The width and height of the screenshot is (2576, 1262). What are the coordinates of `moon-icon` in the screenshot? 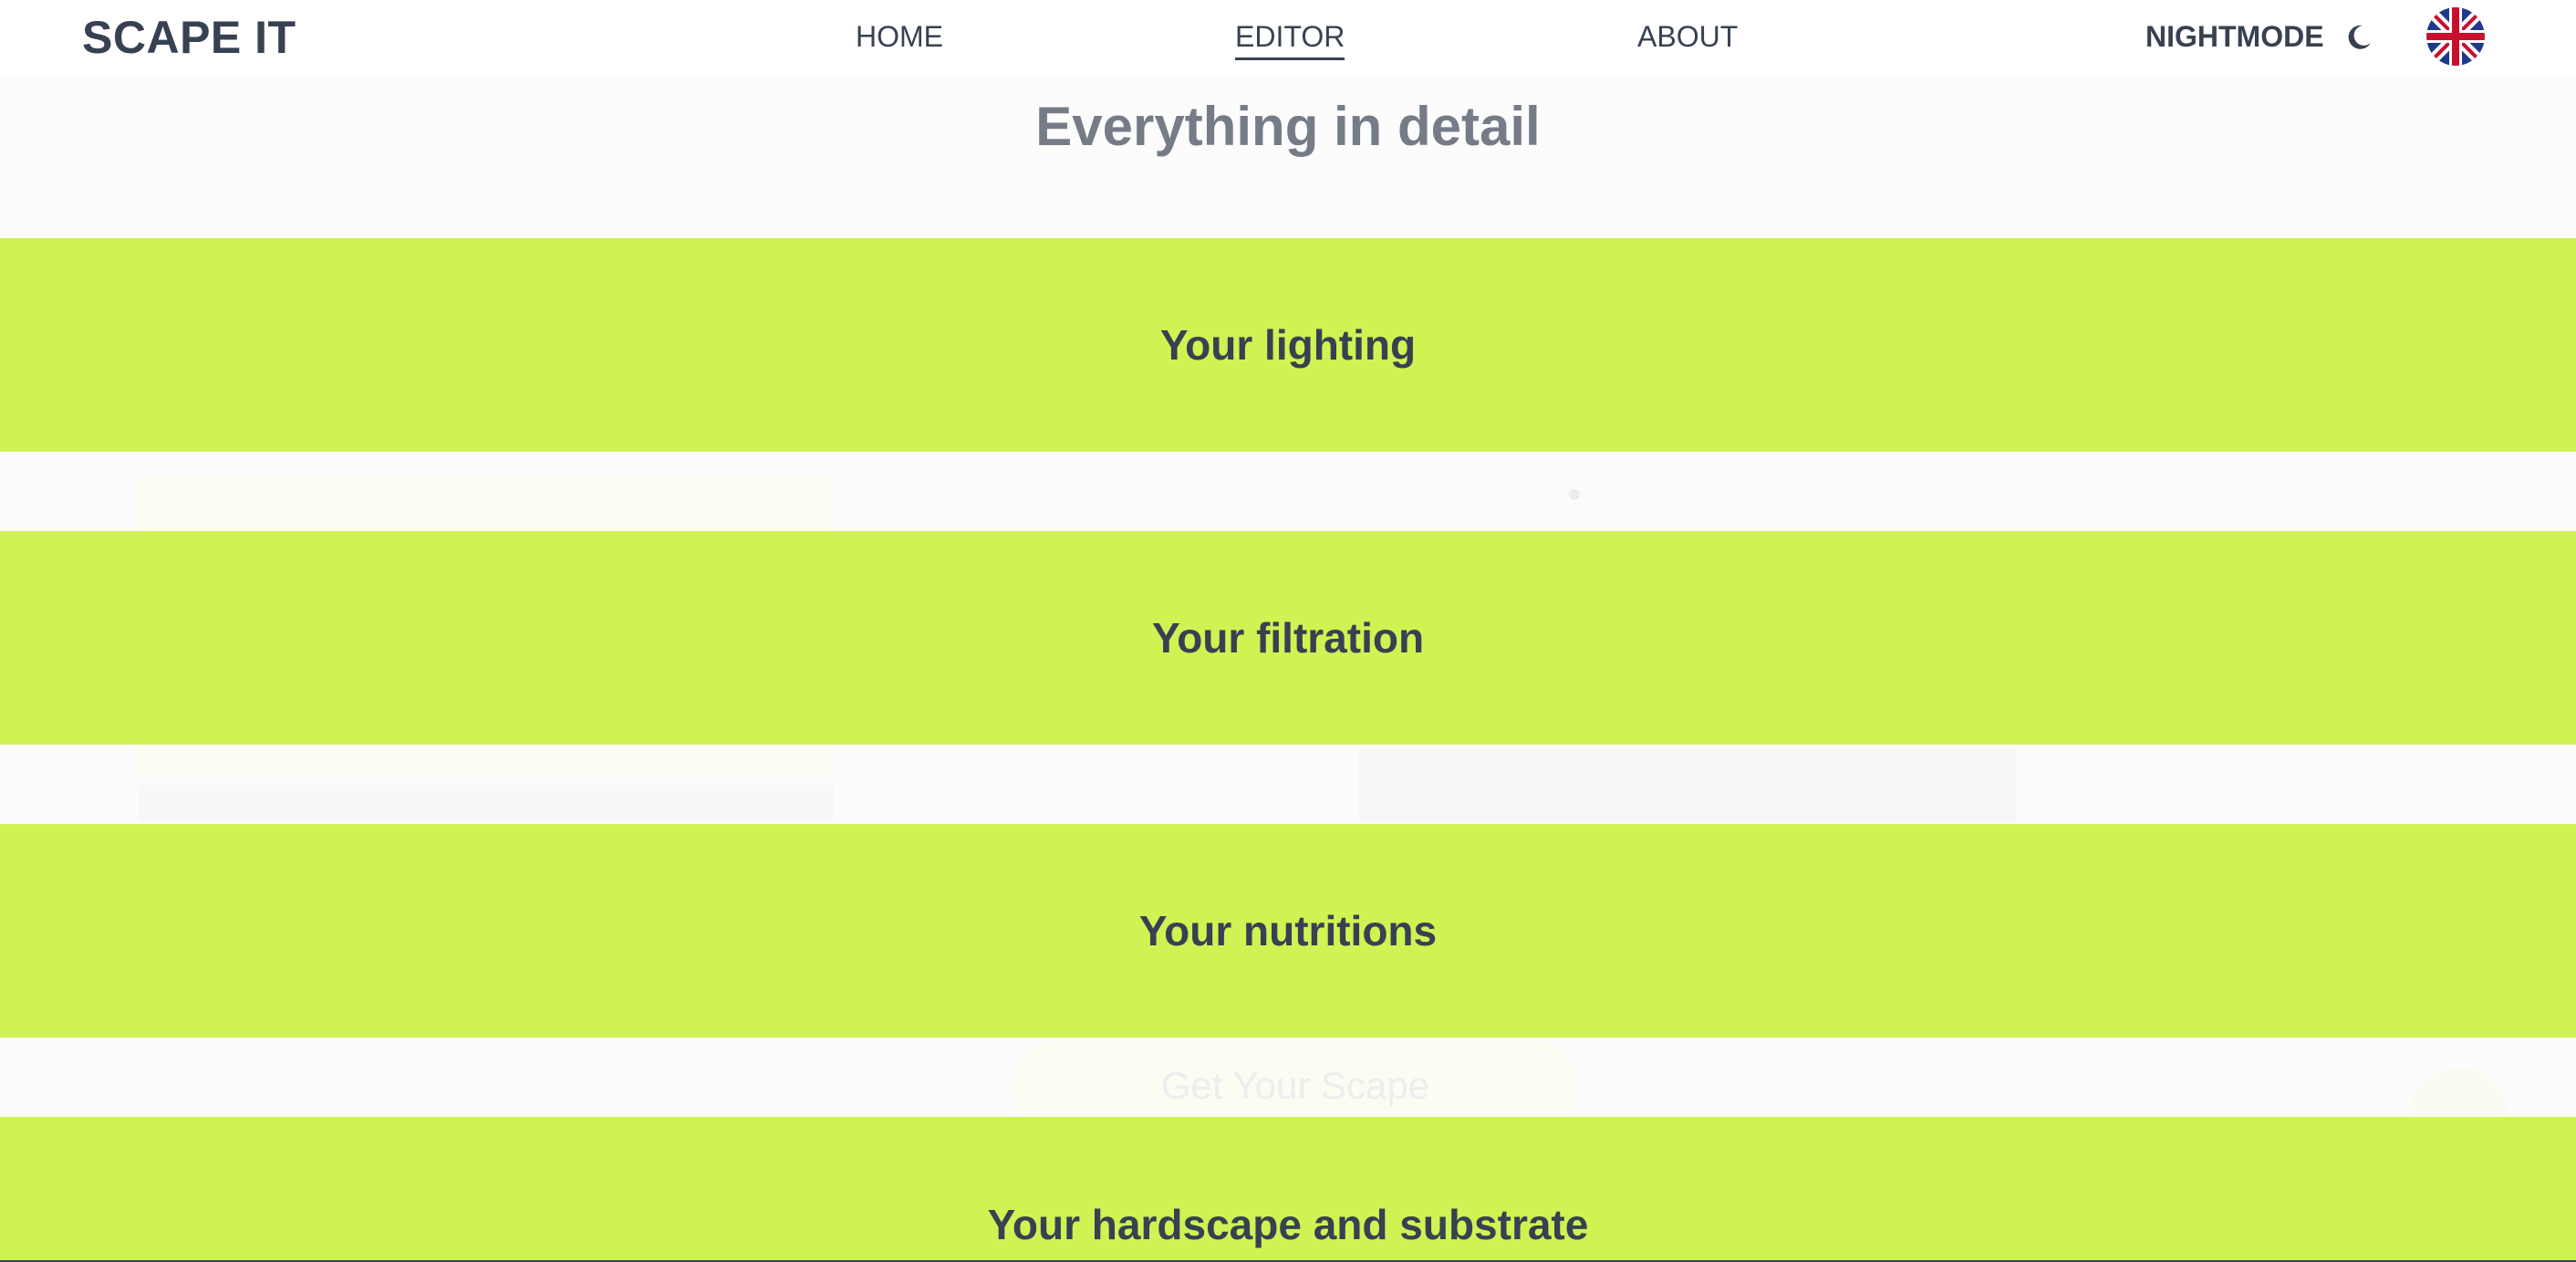 It's located at (2359, 37).